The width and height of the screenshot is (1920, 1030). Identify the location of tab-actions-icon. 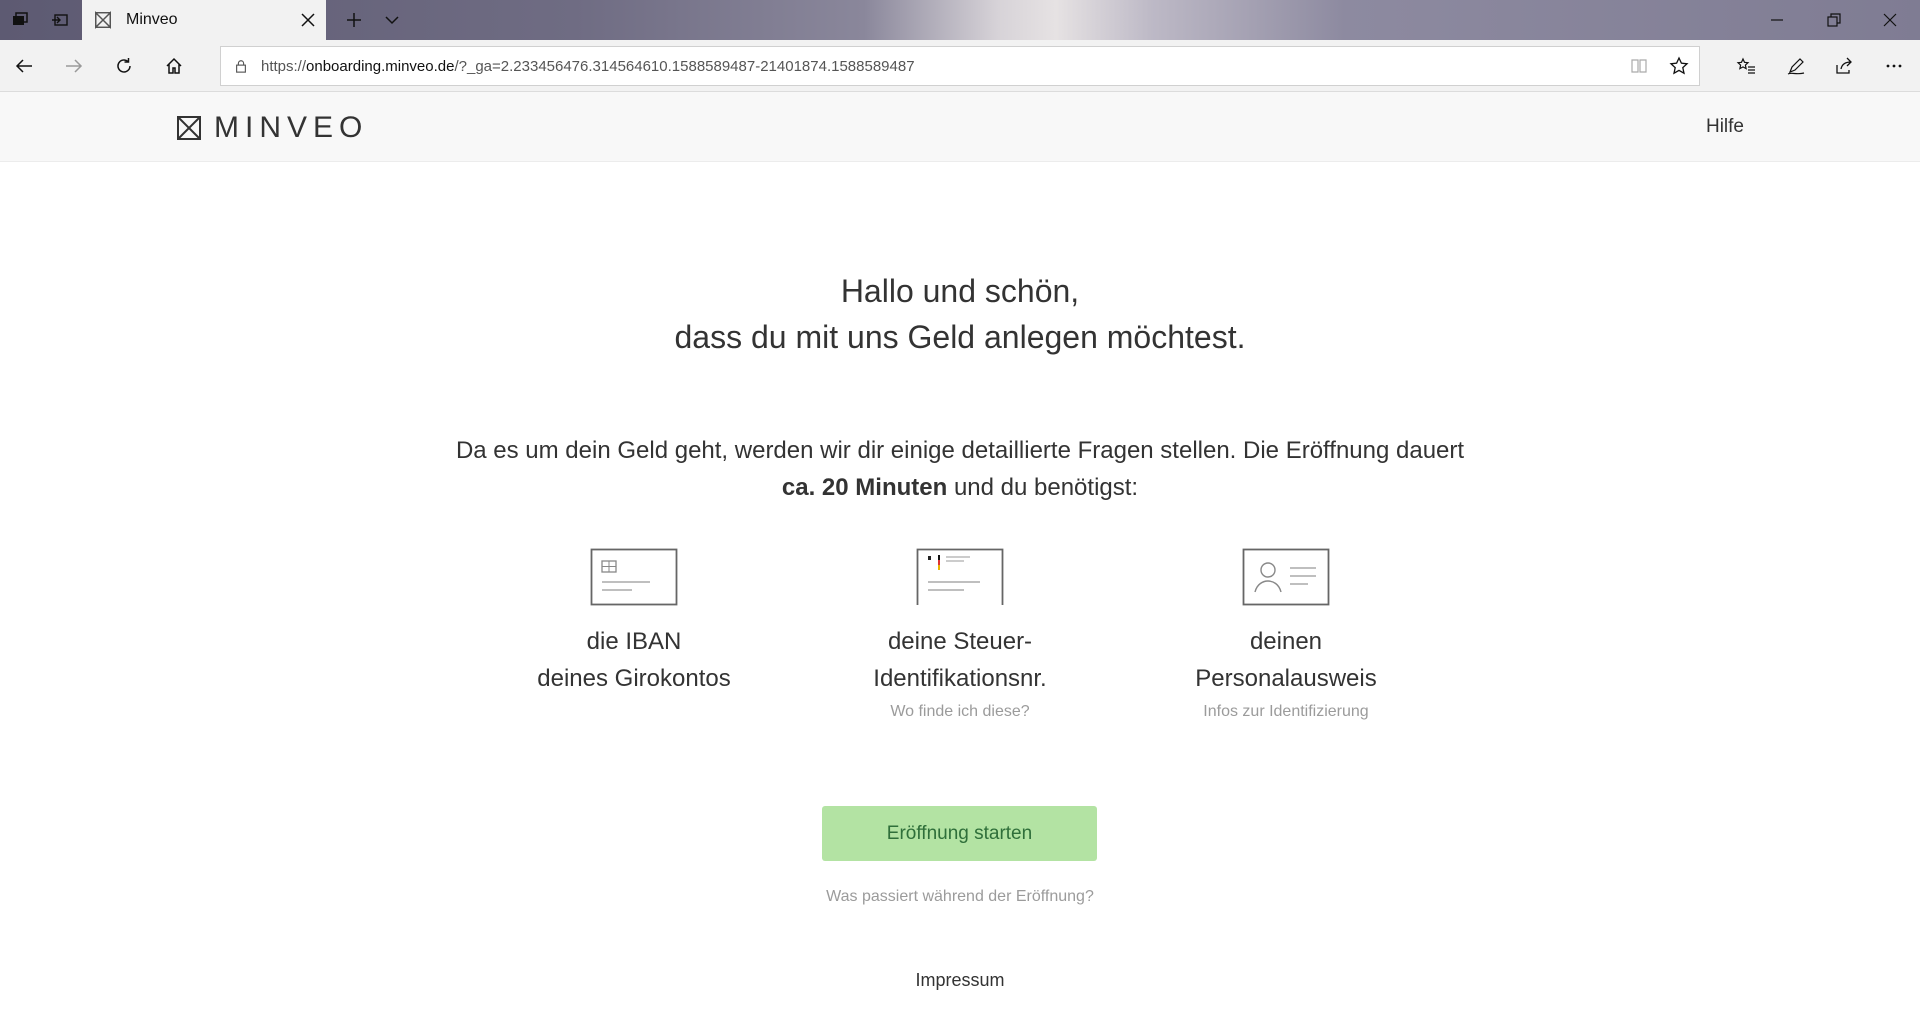
(20, 20).